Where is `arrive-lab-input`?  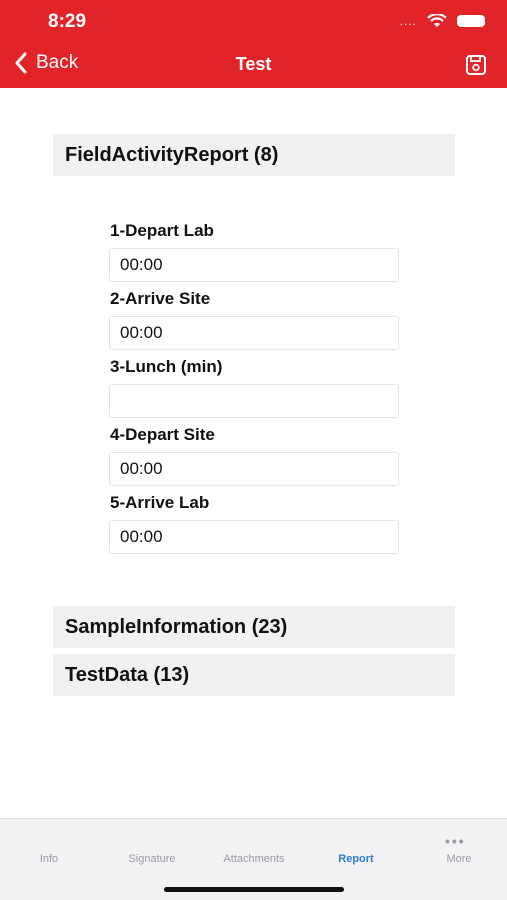
arrive-lab-input is located at coordinates (254, 537).